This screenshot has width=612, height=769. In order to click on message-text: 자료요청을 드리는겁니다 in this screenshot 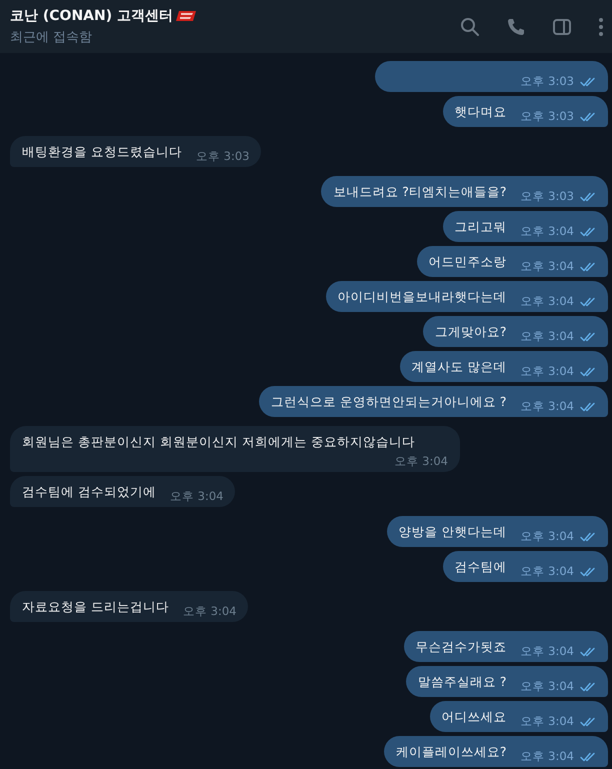, I will do `click(95, 607)`.